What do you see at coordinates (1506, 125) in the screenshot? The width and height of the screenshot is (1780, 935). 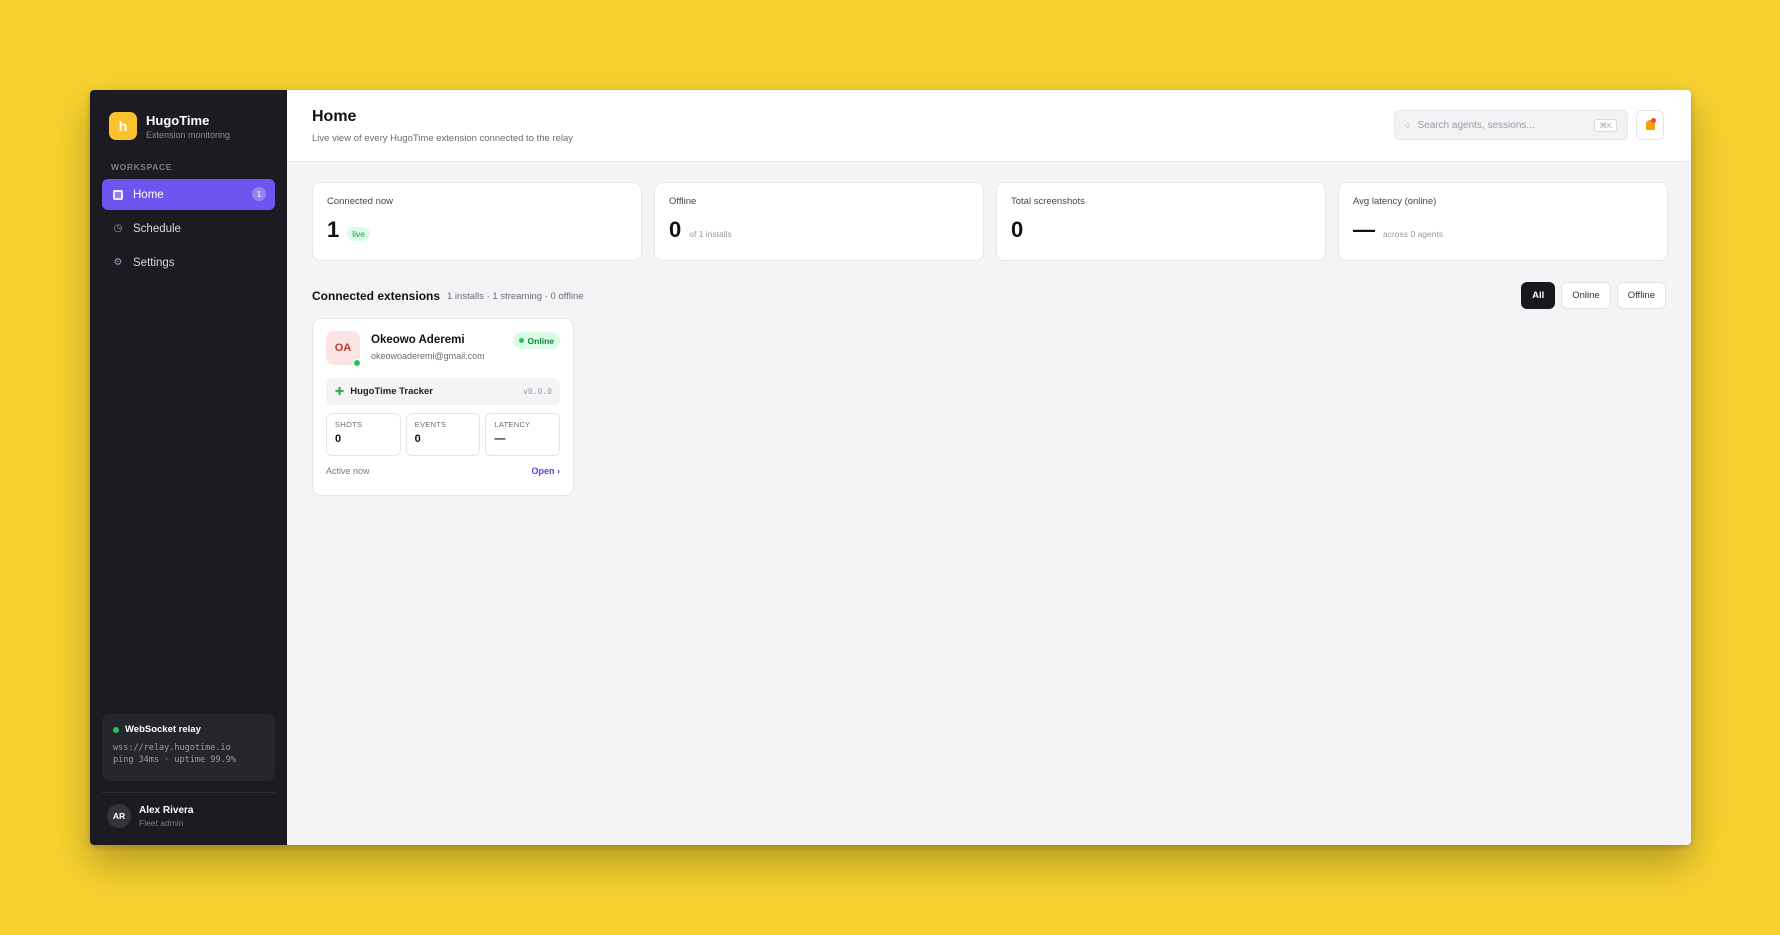 I see `search-input` at bounding box center [1506, 125].